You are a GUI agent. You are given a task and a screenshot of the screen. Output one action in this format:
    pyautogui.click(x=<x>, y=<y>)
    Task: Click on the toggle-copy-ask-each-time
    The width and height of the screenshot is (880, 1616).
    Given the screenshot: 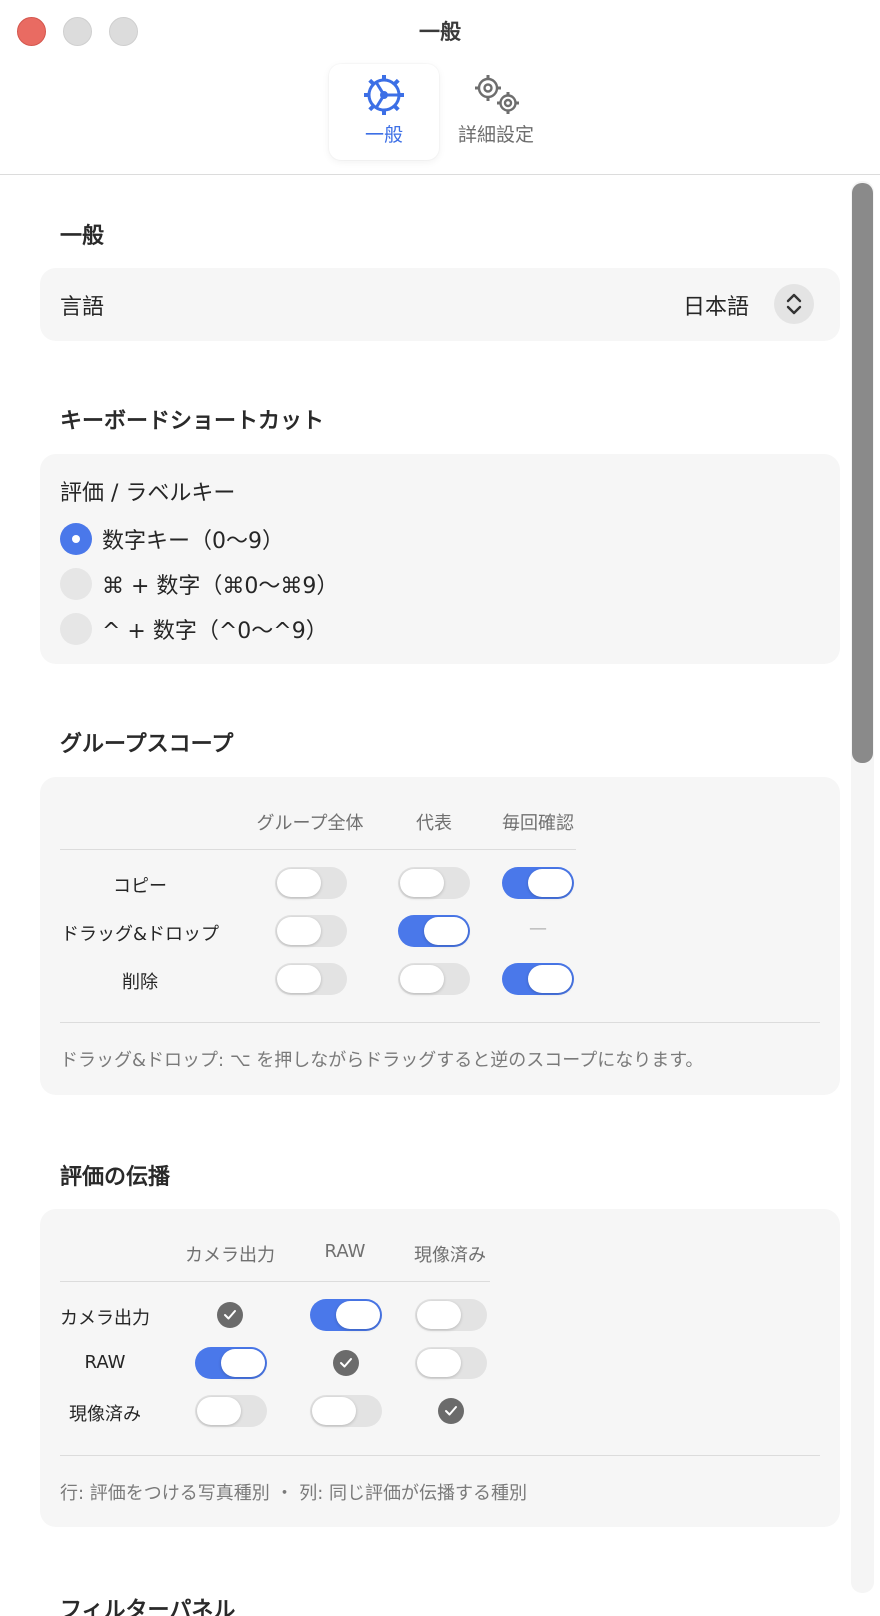 What is the action you would take?
    pyautogui.click(x=538, y=883)
    